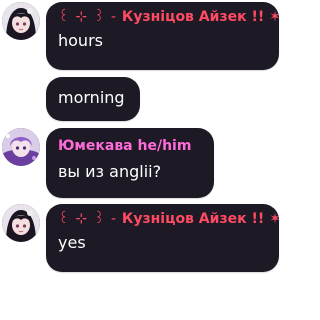 The width and height of the screenshot is (320, 320). Describe the element at coordinates (80, 40) in the screenshot. I see `message-text: hours` at that location.